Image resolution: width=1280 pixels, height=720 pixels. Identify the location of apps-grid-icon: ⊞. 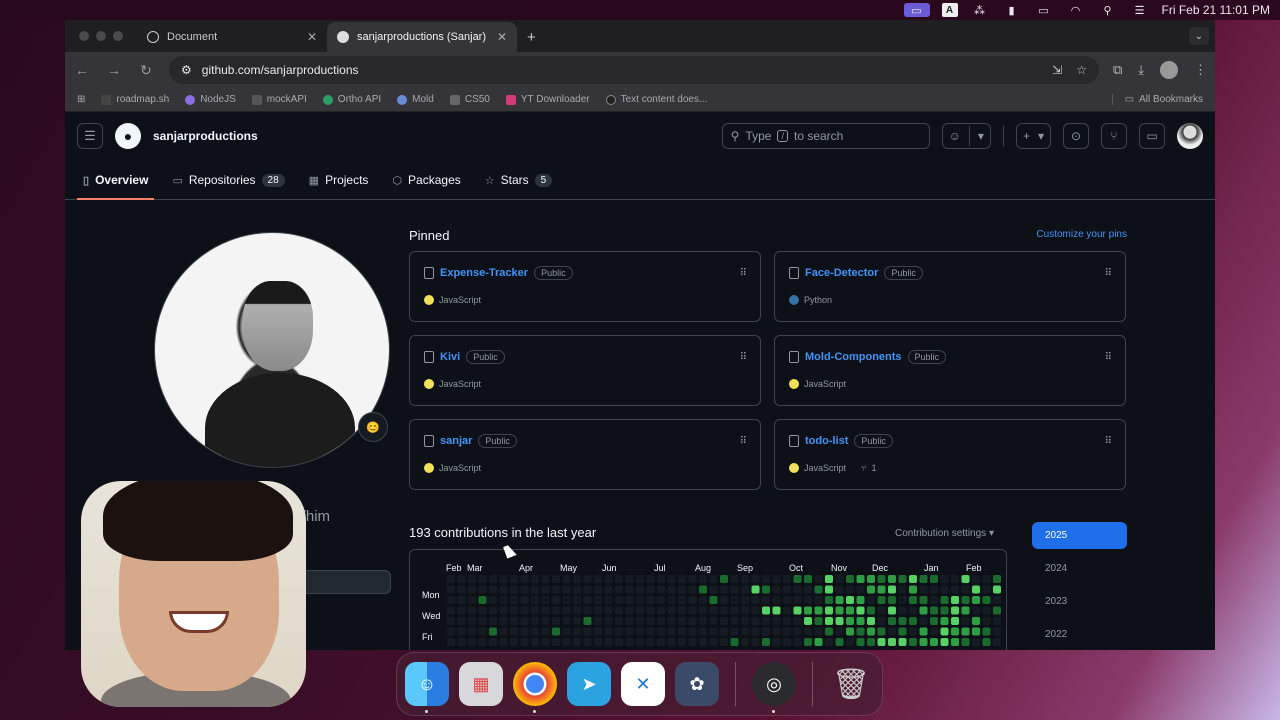
(81, 99).